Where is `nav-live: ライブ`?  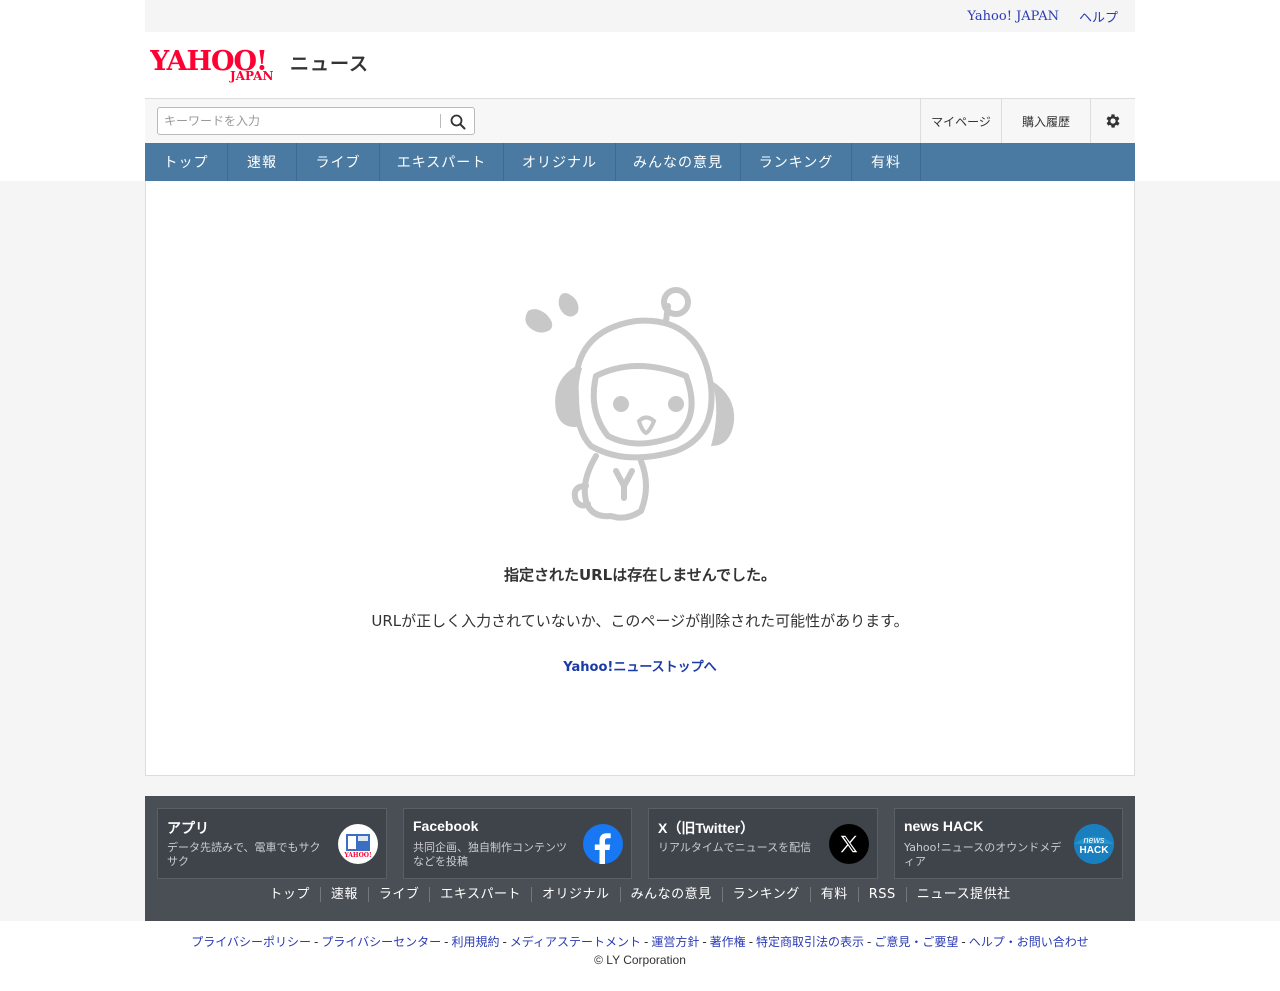
nav-live: ライブ is located at coordinates (338, 162).